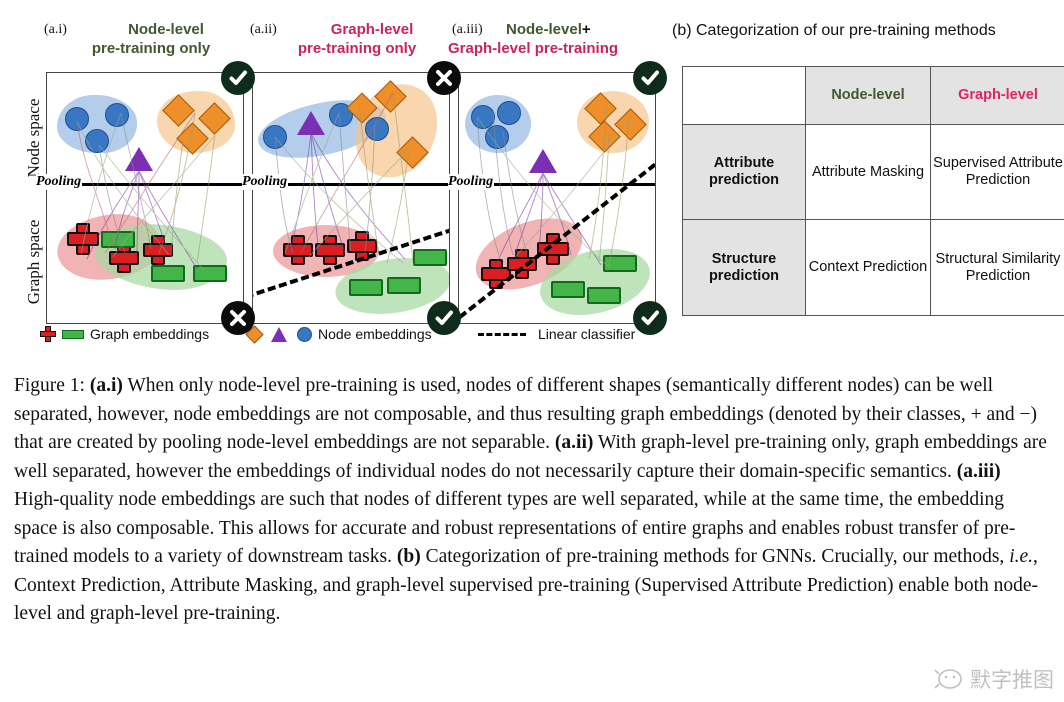  I want to click on caption-figure-label: Figure 1:, so click(49, 385).